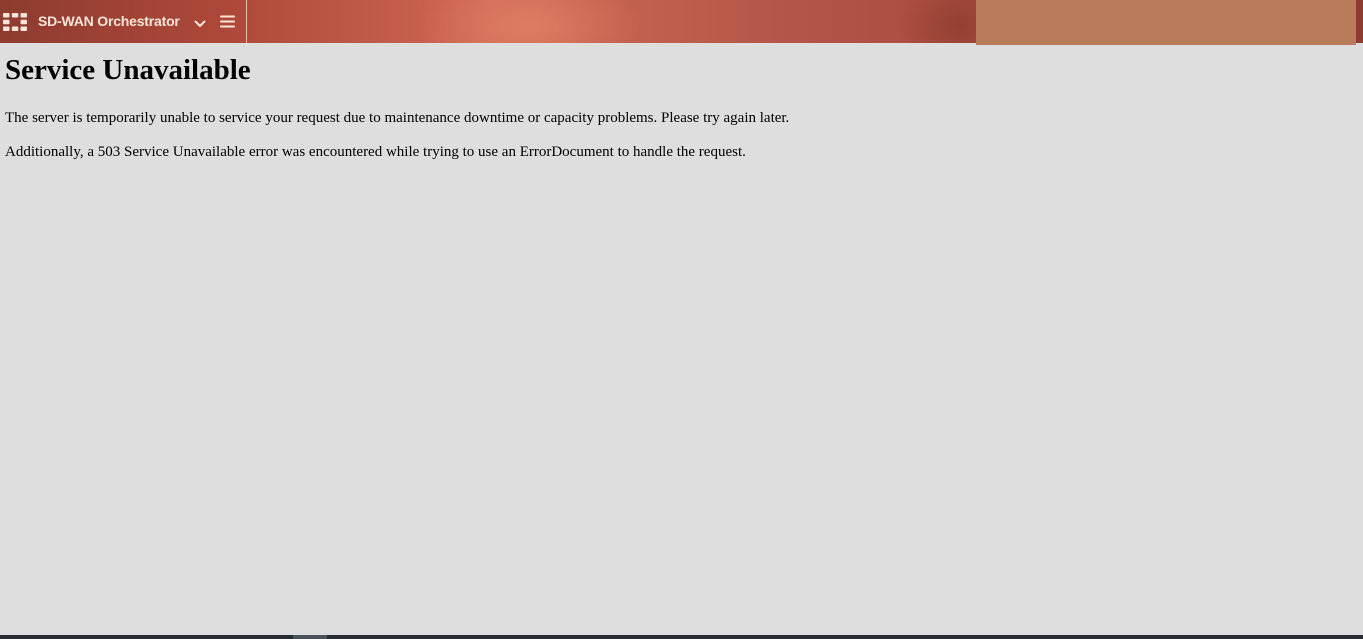 Image resolution: width=1363 pixels, height=639 pixels. What do you see at coordinates (227, 21) in the screenshot?
I see `hamburger-menu-icon` at bounding box center [227, 21].